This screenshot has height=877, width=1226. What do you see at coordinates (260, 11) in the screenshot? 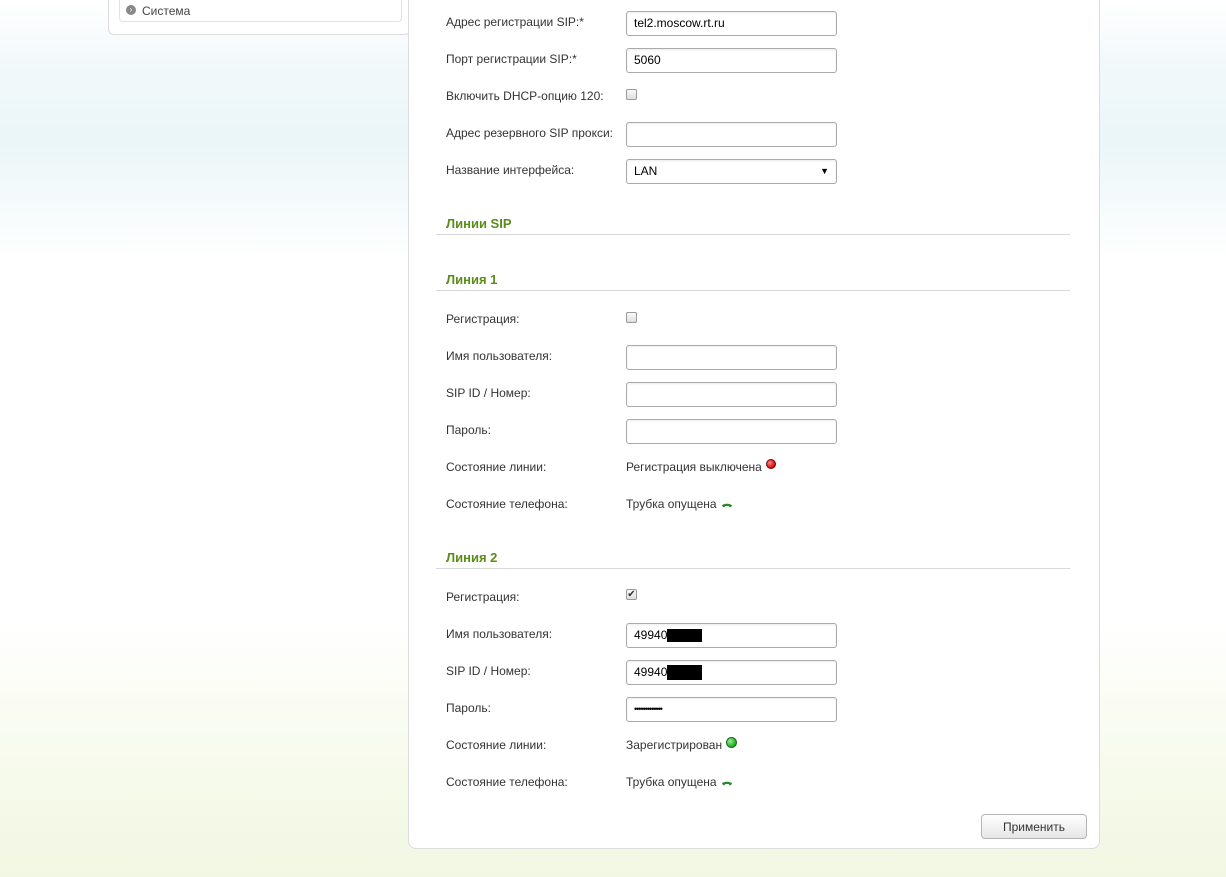
I see `sidebar-item-system: › Система` at bounding box center [260, 11].